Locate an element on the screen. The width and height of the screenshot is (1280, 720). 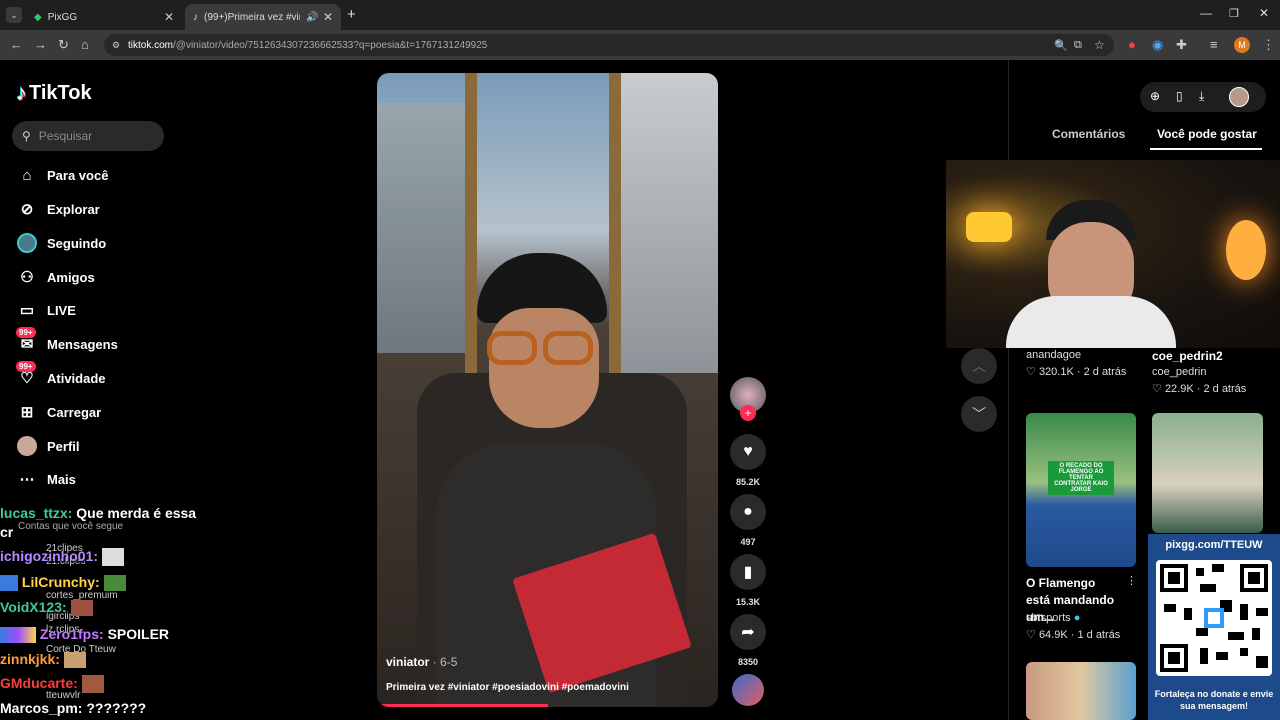
sidebar-item-following: Seguindo is located at coordinates (61, 243).